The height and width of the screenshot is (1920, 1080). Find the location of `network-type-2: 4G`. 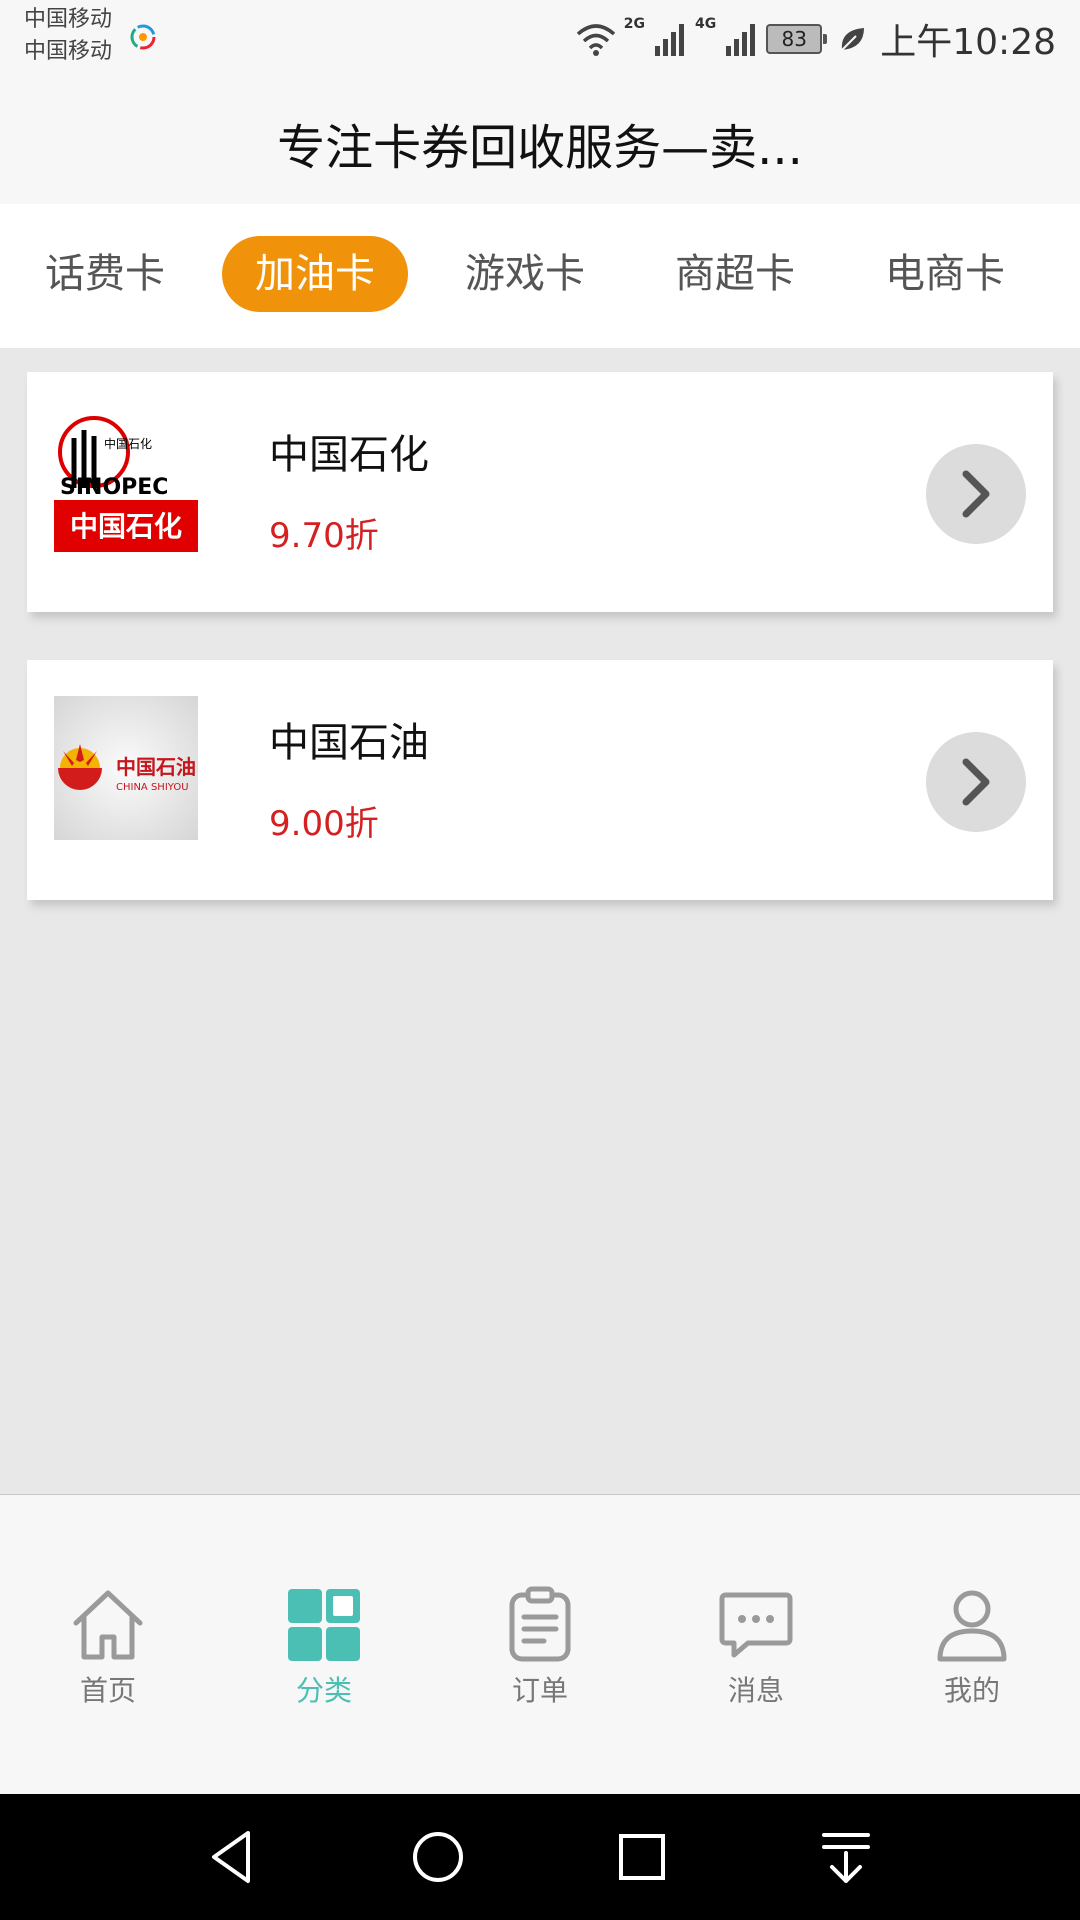

network-type-2: 4G is located at coordinates (706, 24).